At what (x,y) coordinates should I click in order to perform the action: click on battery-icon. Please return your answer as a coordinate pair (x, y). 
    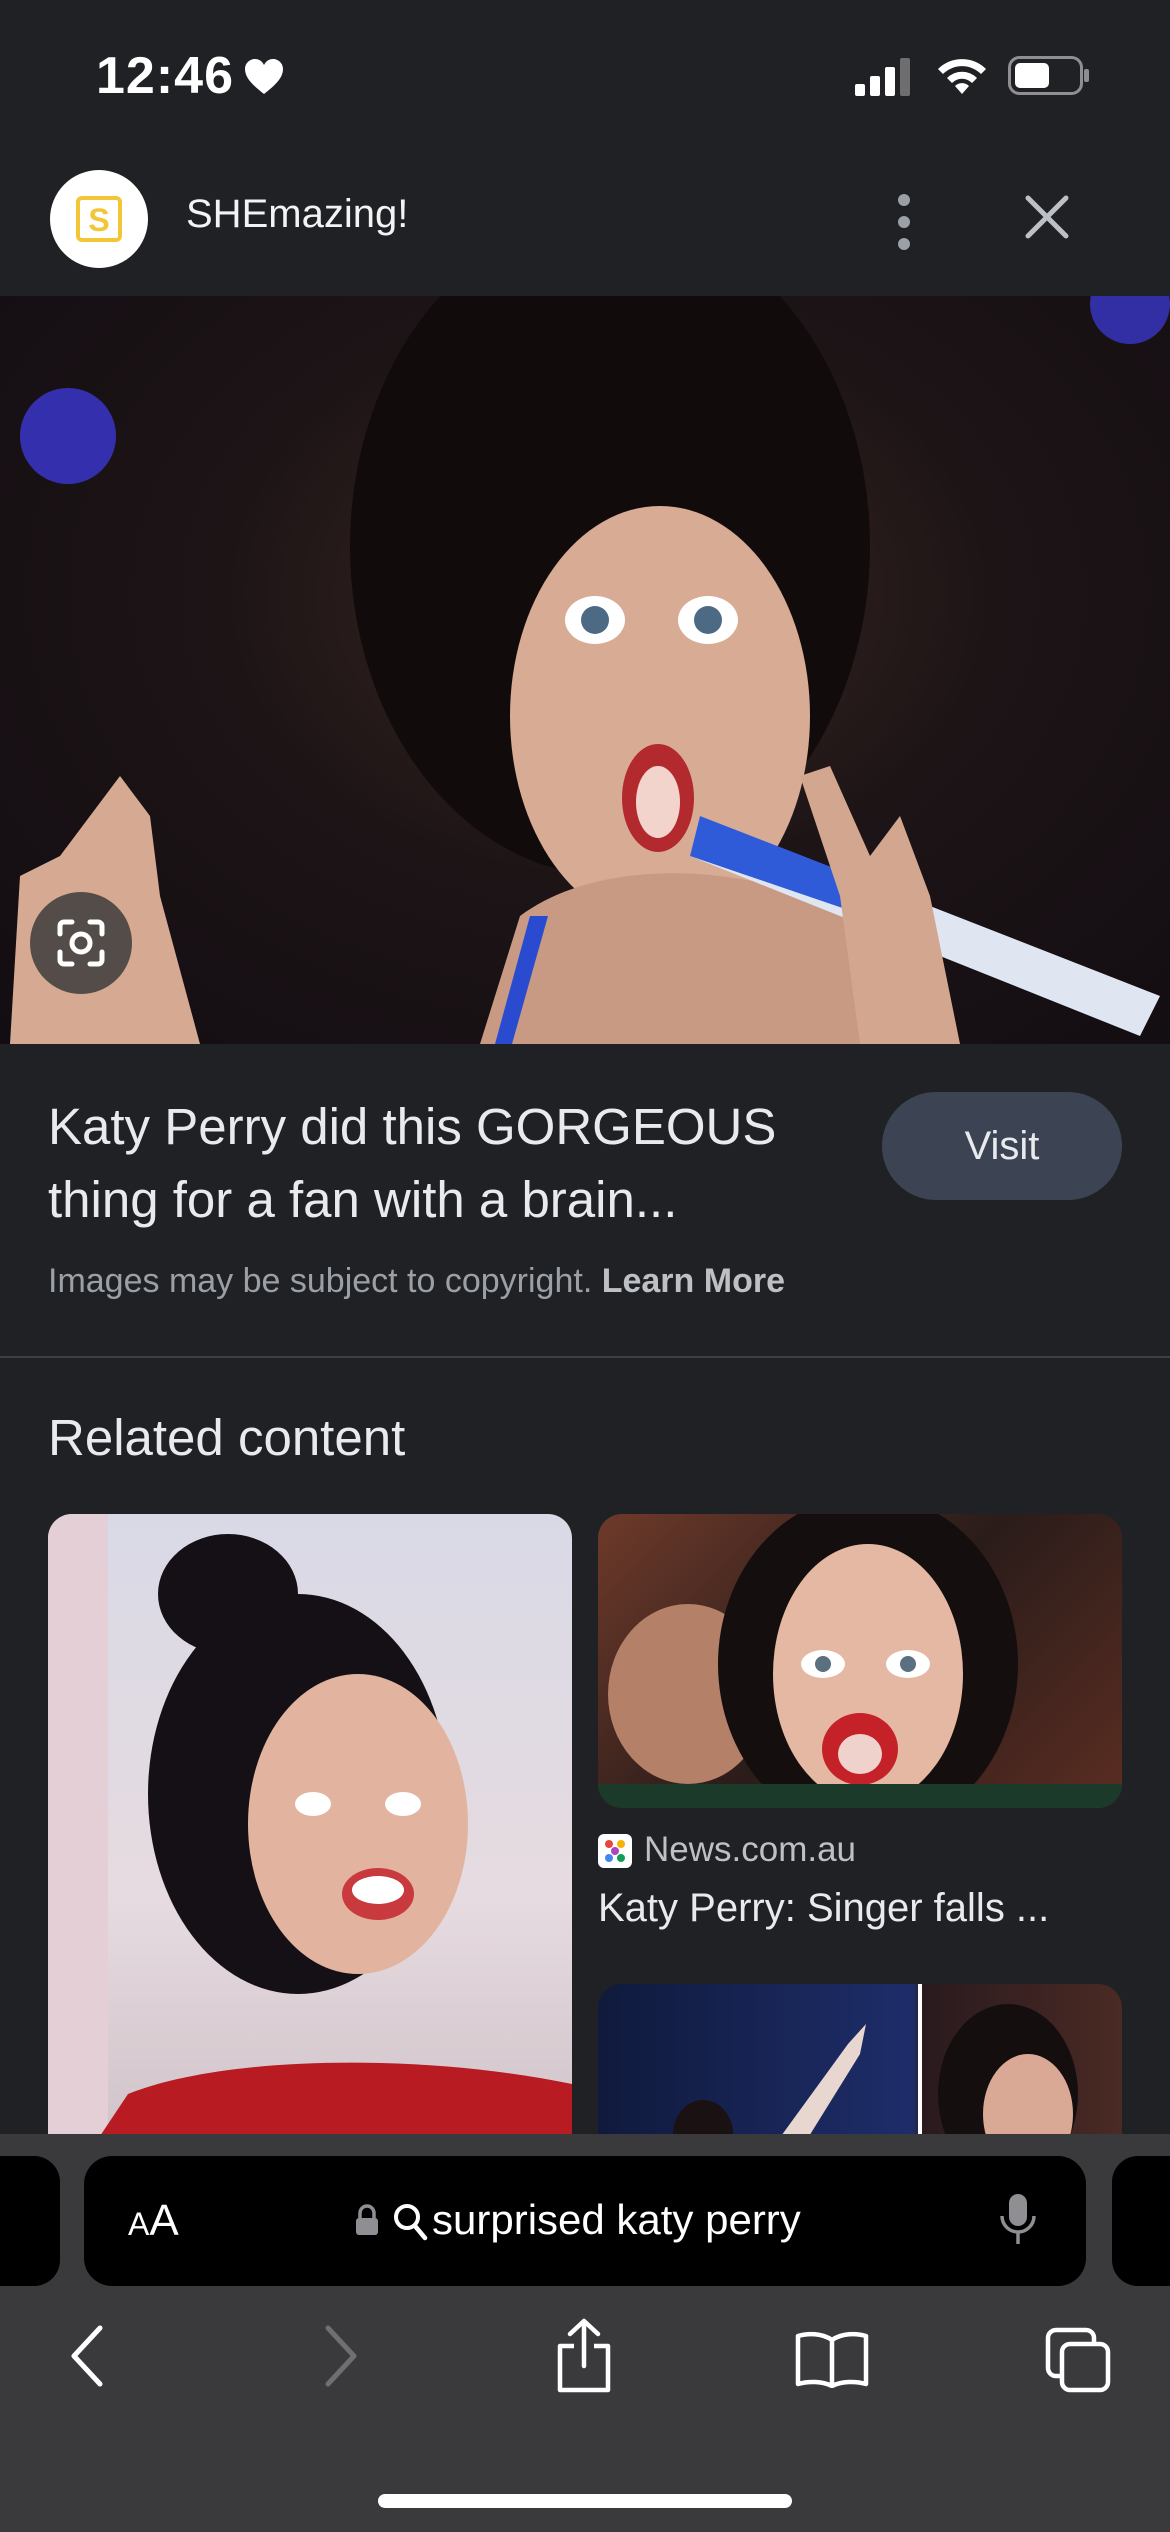
    Looking at the image, I should click on (1048, 75).